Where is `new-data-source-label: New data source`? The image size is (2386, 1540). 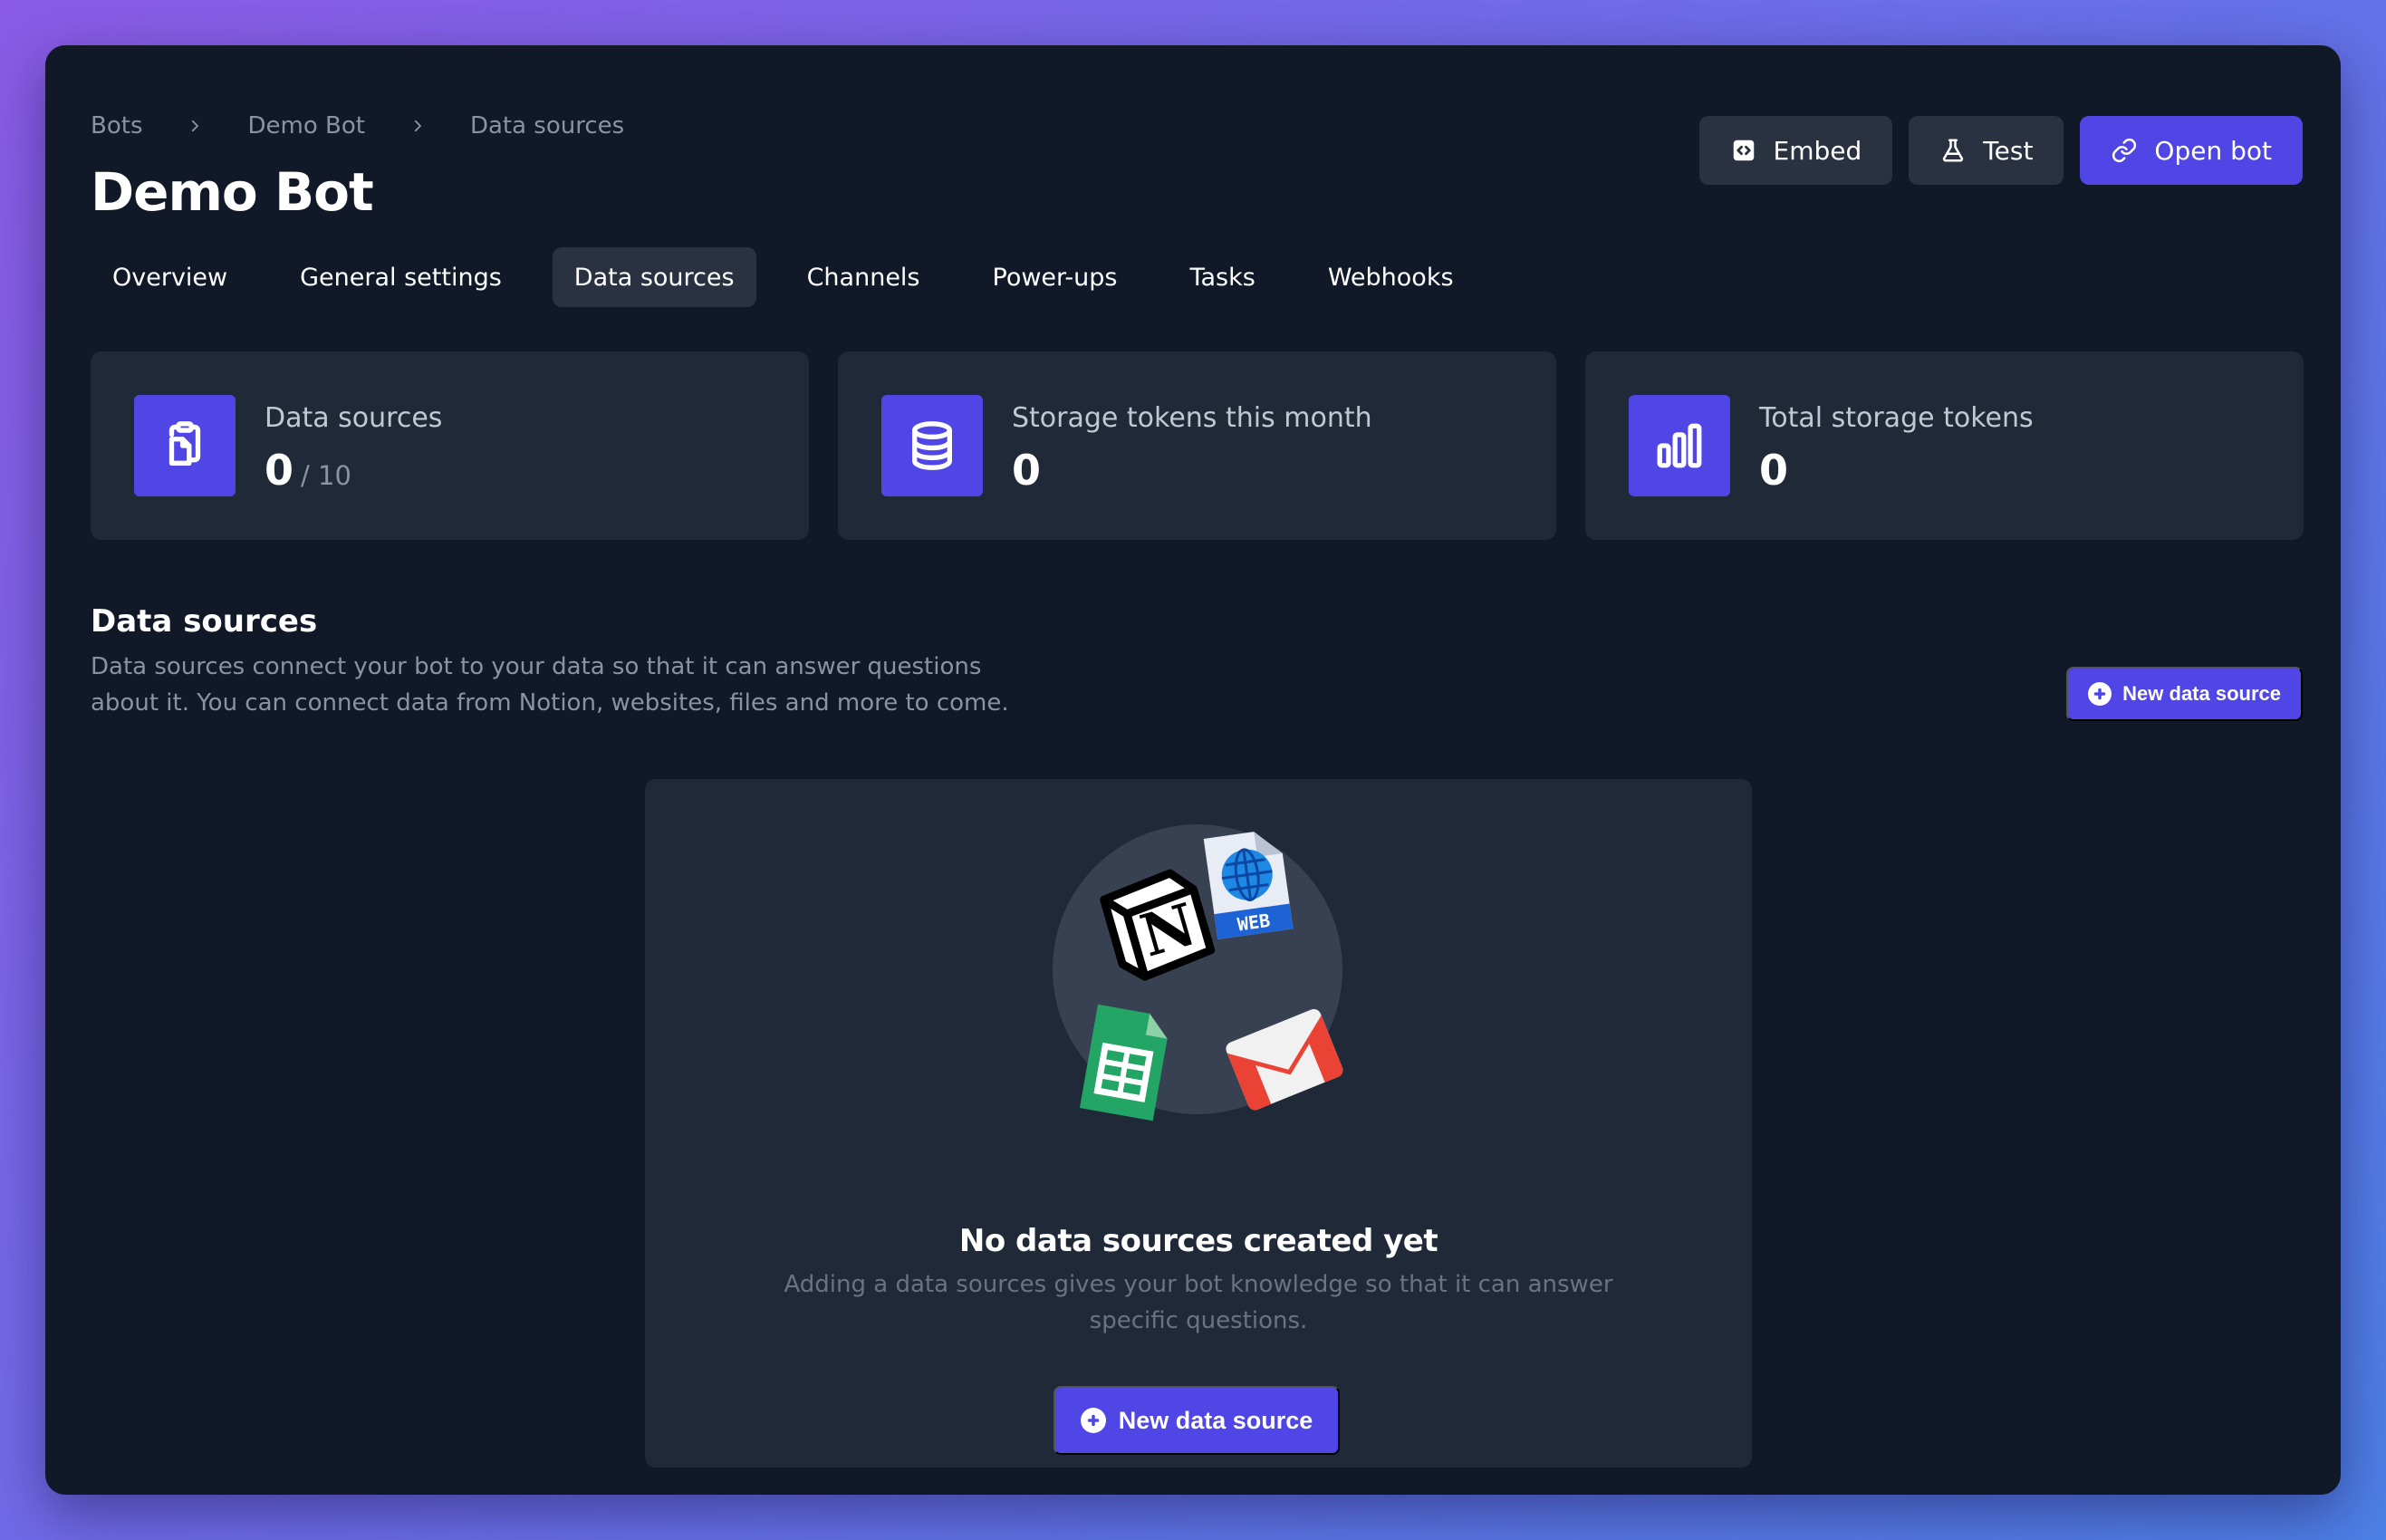
new-data-source-label: New data source is located at coordinates (2201, 693).